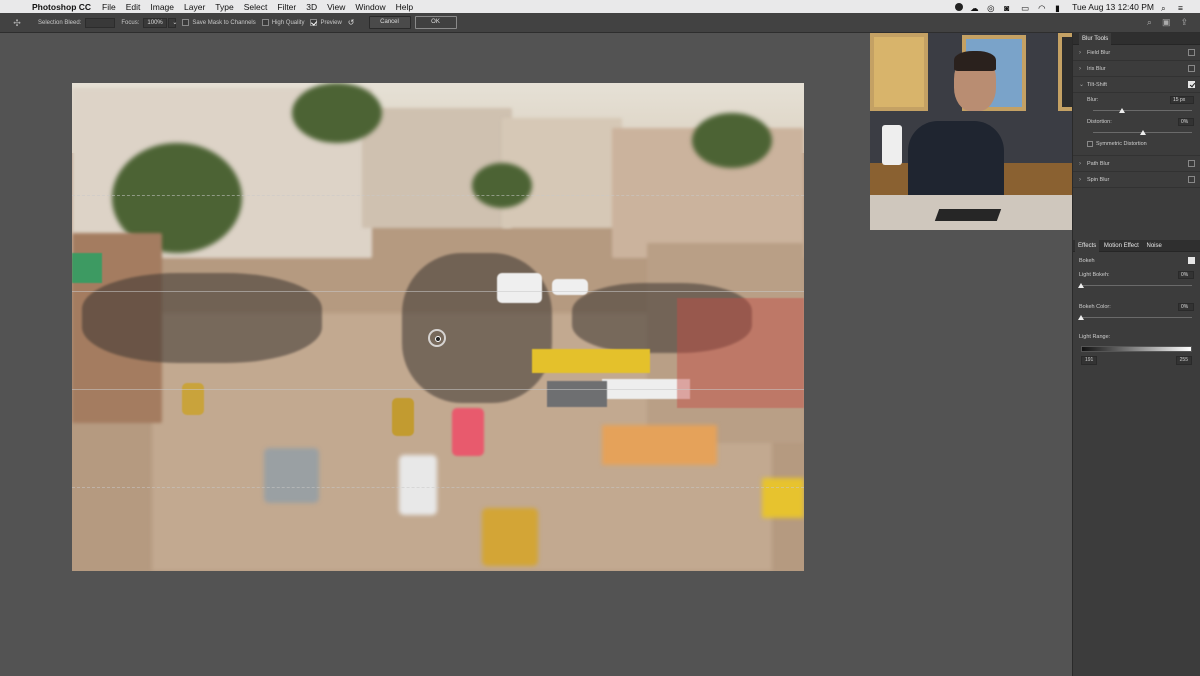 The height and width of the screenshot is (676, 1200). I want to click on light-range-values: 191 255, so click(1136, 360).